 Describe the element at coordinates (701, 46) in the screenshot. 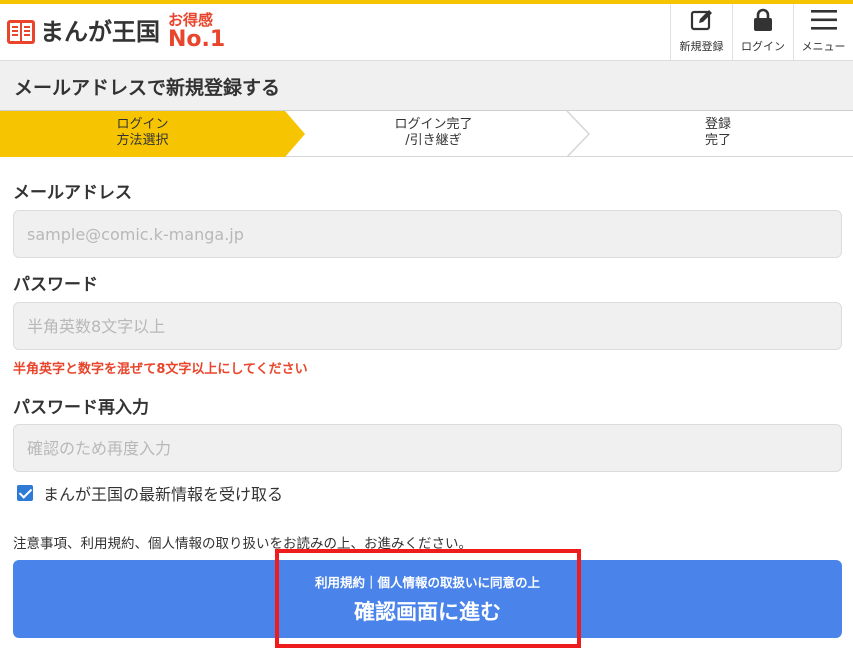

I see `nav-register-label: 新規登録` at that location.